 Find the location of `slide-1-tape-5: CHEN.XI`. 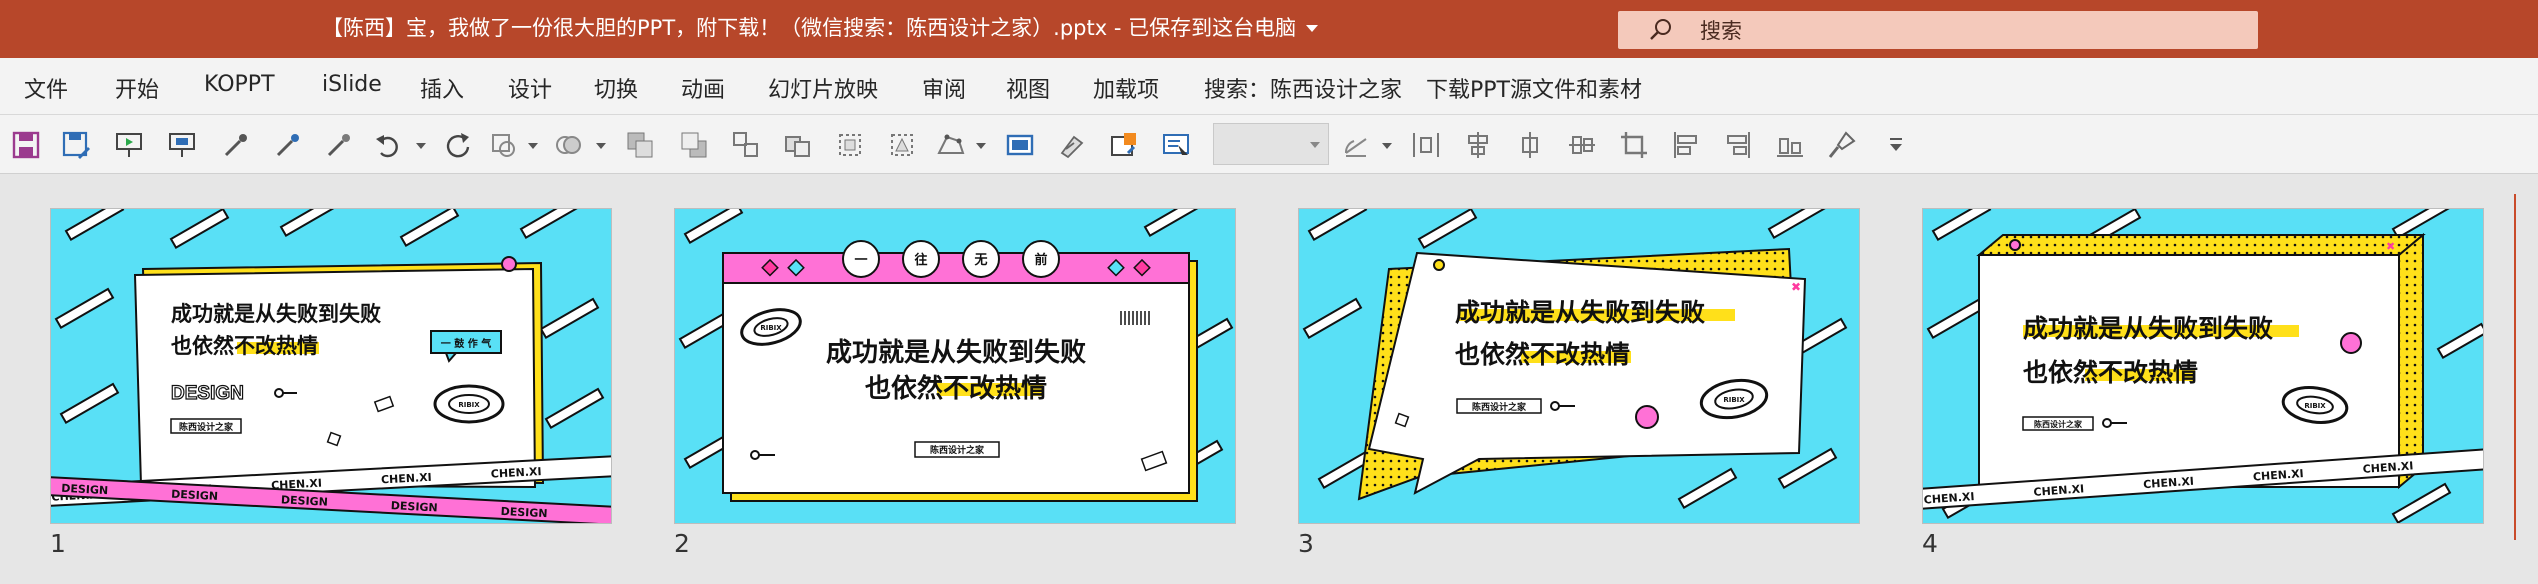

slide-1-tape-5: CHEN.XI is located at coordinates (516, 473).